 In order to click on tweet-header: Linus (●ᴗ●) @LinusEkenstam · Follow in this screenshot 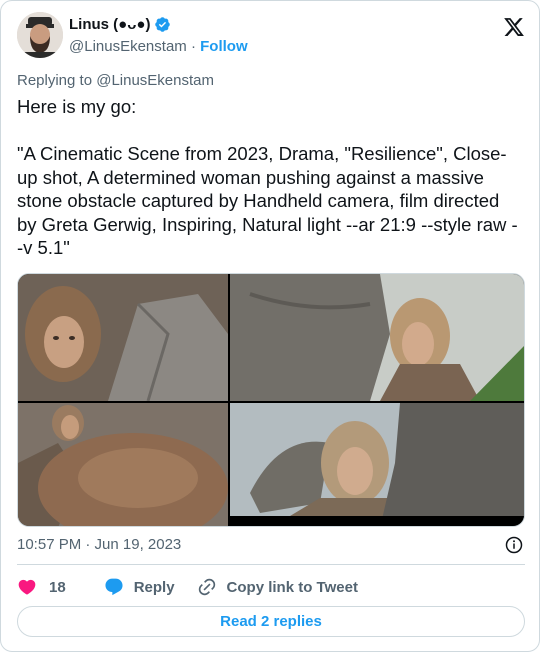, I will do `click(271, 37)`.